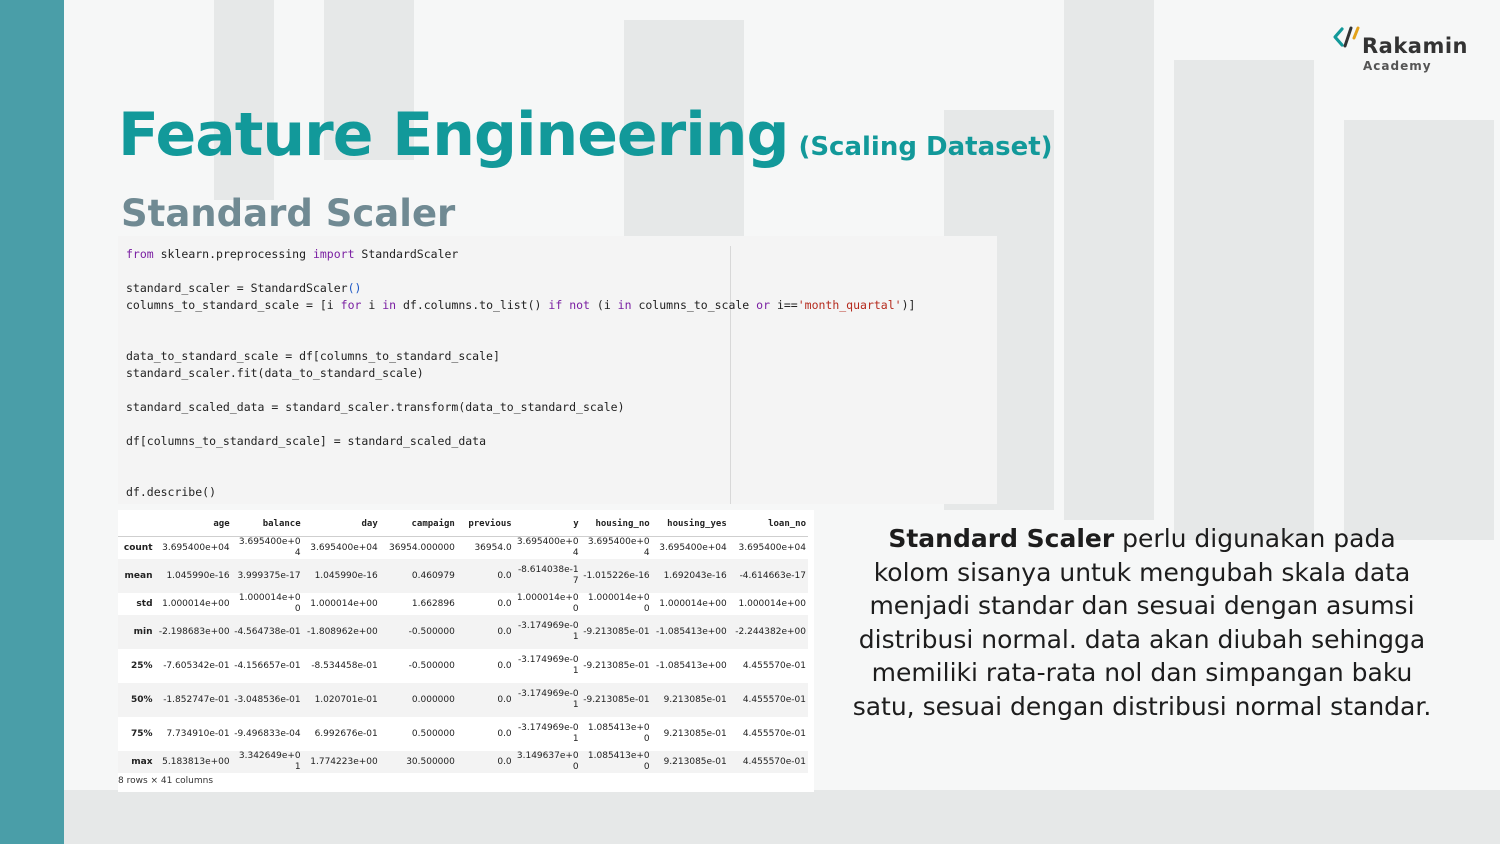 This screenshot has width=1500, height=844. Describe the element at coordinates (143, 631) in the screenshot. I see `row-label: min` at that location.